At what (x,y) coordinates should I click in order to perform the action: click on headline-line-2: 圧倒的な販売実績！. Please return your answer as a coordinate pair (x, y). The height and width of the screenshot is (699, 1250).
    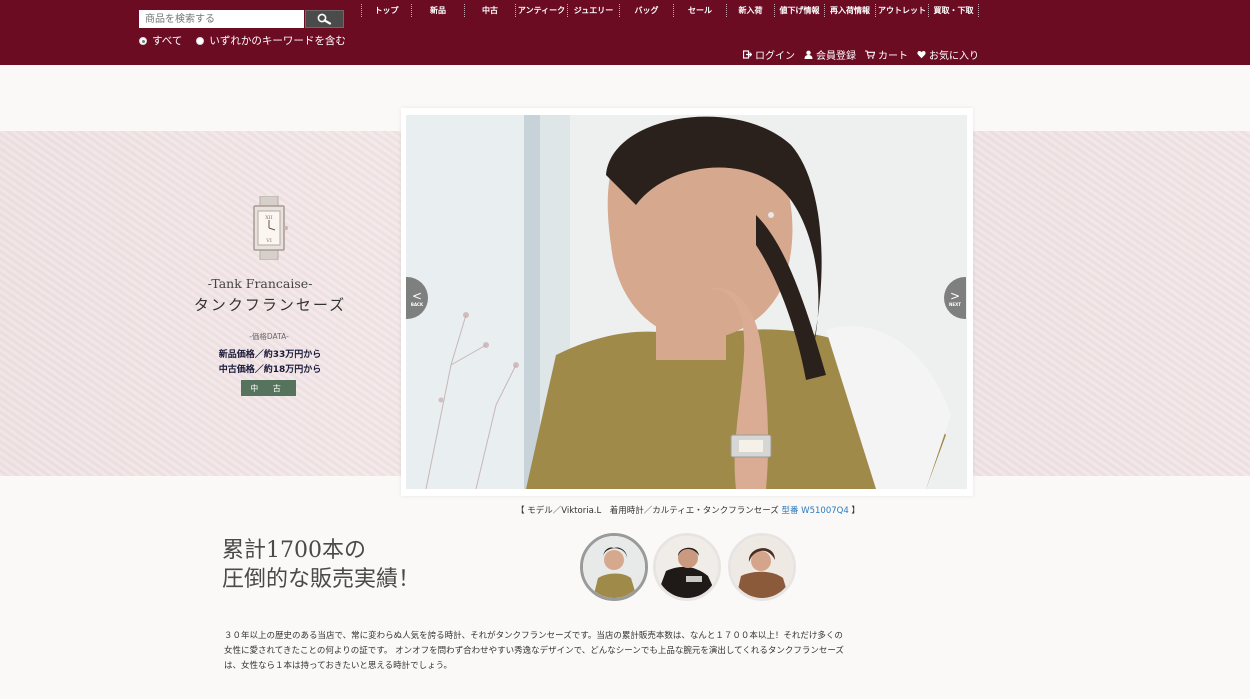
    Looking at the image, I should click on (321, 579).